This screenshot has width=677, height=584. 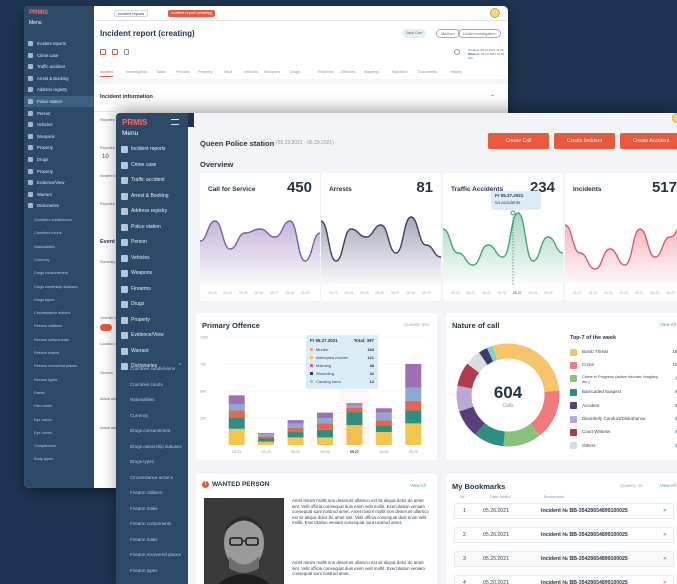 What do you see at coordinates (59, 326) in the screenshot?
I see `sidebar-subitem: Firearm callibers` at bounding box center [59, 326].